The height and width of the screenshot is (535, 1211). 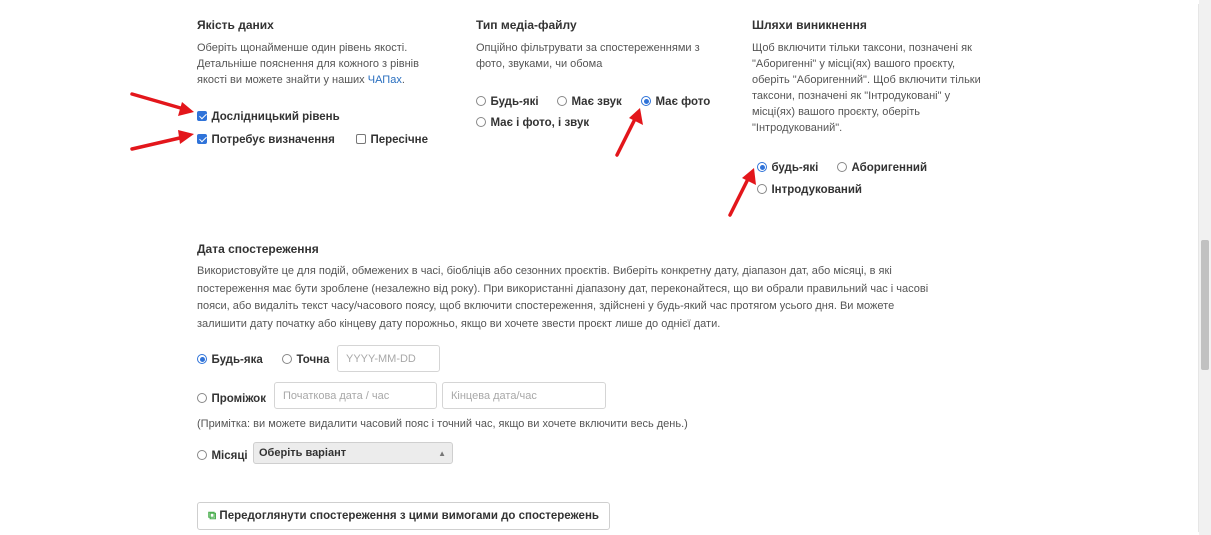 I want to click on scrollbar, so click(x=1205, y=267).